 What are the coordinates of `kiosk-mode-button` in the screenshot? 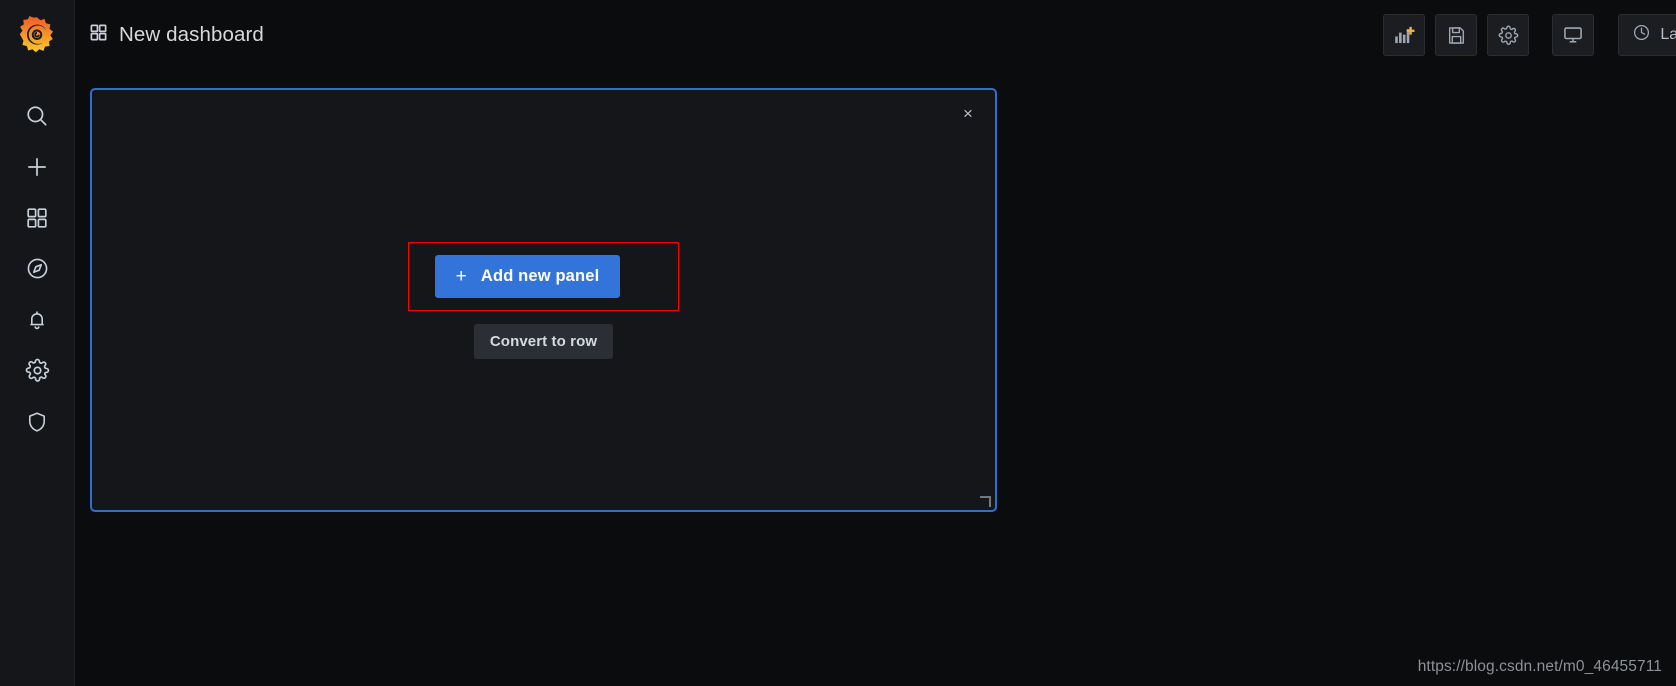 It's located at (1573, 35).